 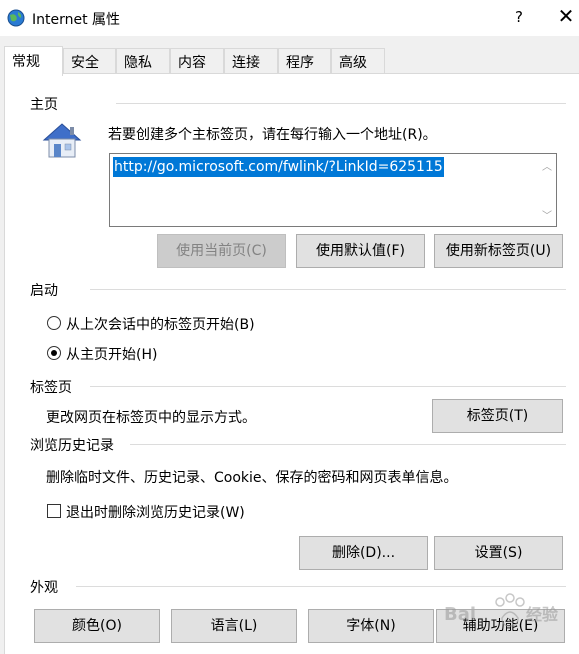 What do you see at coordinates (155, 512) in the screenshot?
I see `delete-history-on-exit-label: 退出时删除浏览历史记录(W)` at bounding box center [155, 512].